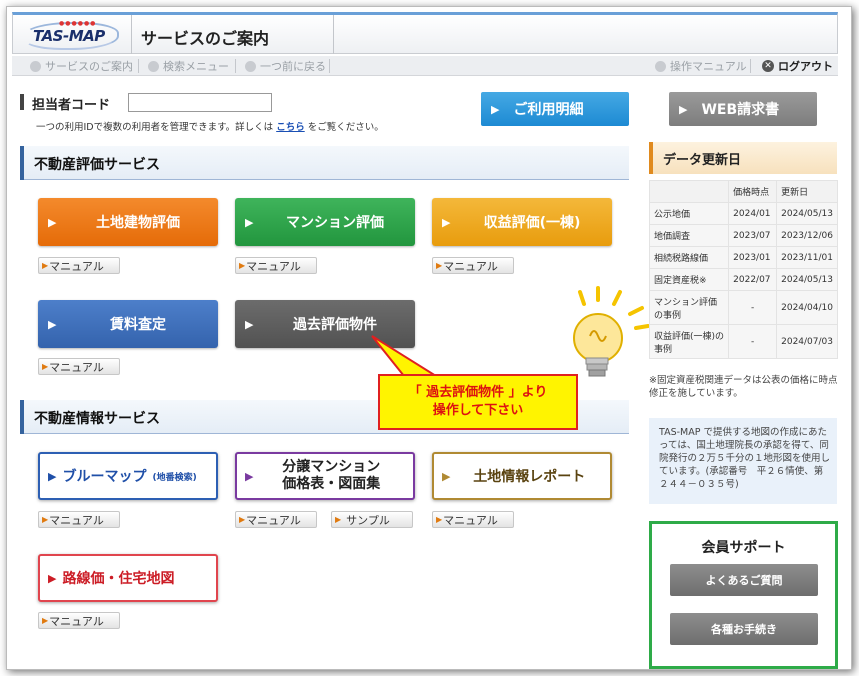 This screenshot has height=676, width=859. Describe the element at coordinates (797, 66) in the screenshot. I see `logout-button: ✕ ログアウト` at that location.